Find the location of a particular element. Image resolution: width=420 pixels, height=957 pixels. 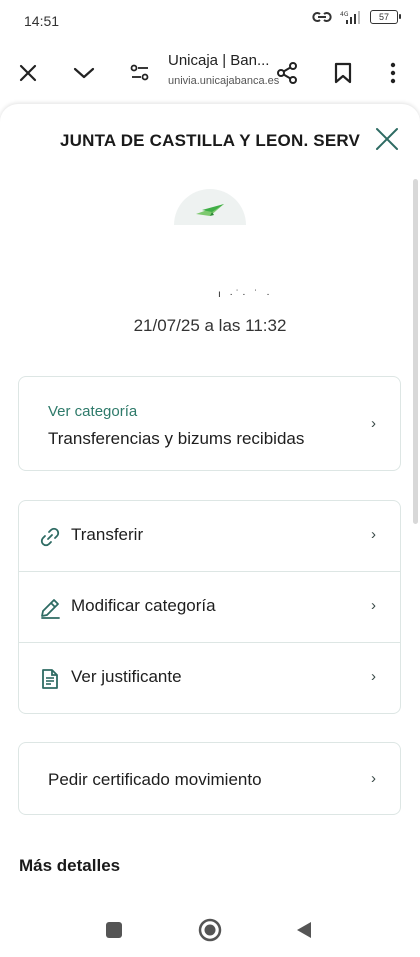

browser-toolbar: Unicaja | Ban... univia.unicajabanca.es is located at coordinates (210, 73).